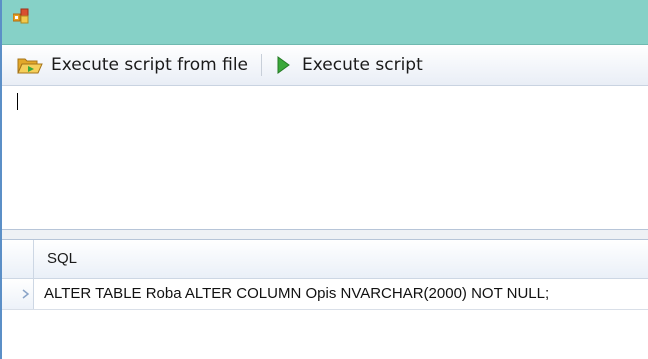 The image size is (648, 359). Describe the element at coordinates (18, 294) in the screenshot. I see `row-selector` at that location.